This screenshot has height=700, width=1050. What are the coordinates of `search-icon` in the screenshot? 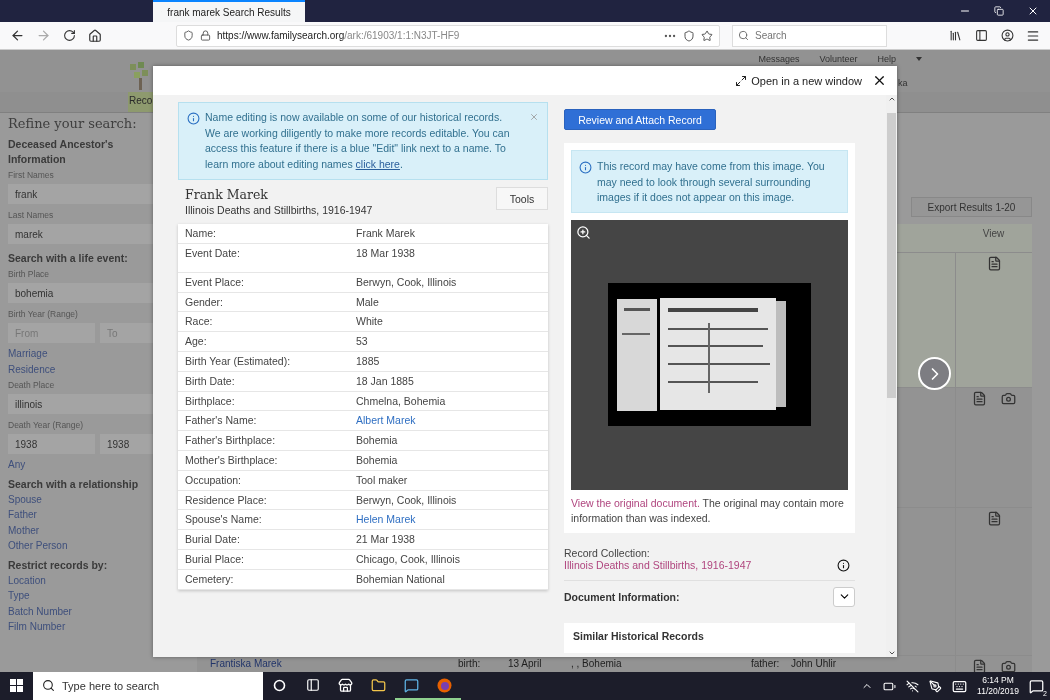 It's located at (48, 685).